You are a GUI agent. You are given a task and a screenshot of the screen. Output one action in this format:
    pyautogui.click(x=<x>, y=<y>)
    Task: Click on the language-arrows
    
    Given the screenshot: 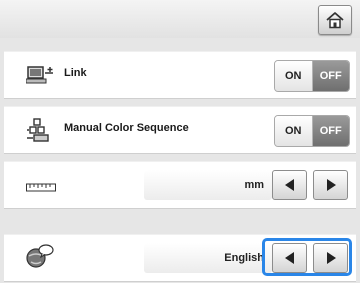 What is the action you would take?
    pyautogui.click(x=310, y=258)
    